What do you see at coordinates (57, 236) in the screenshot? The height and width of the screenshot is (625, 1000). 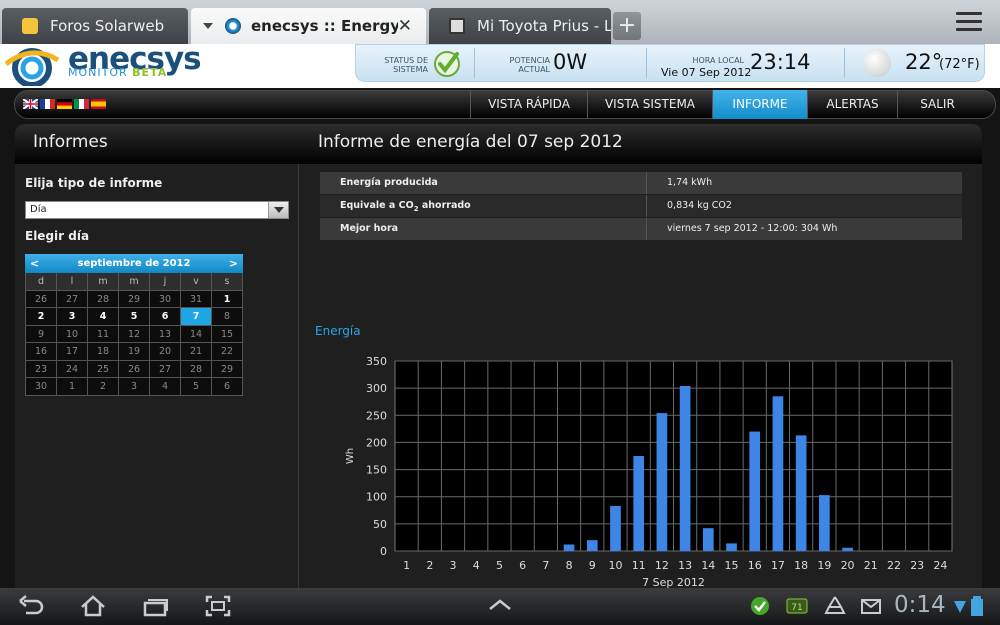 I see `choose-day-label: Elegir día` at bounding box center [57, 236].